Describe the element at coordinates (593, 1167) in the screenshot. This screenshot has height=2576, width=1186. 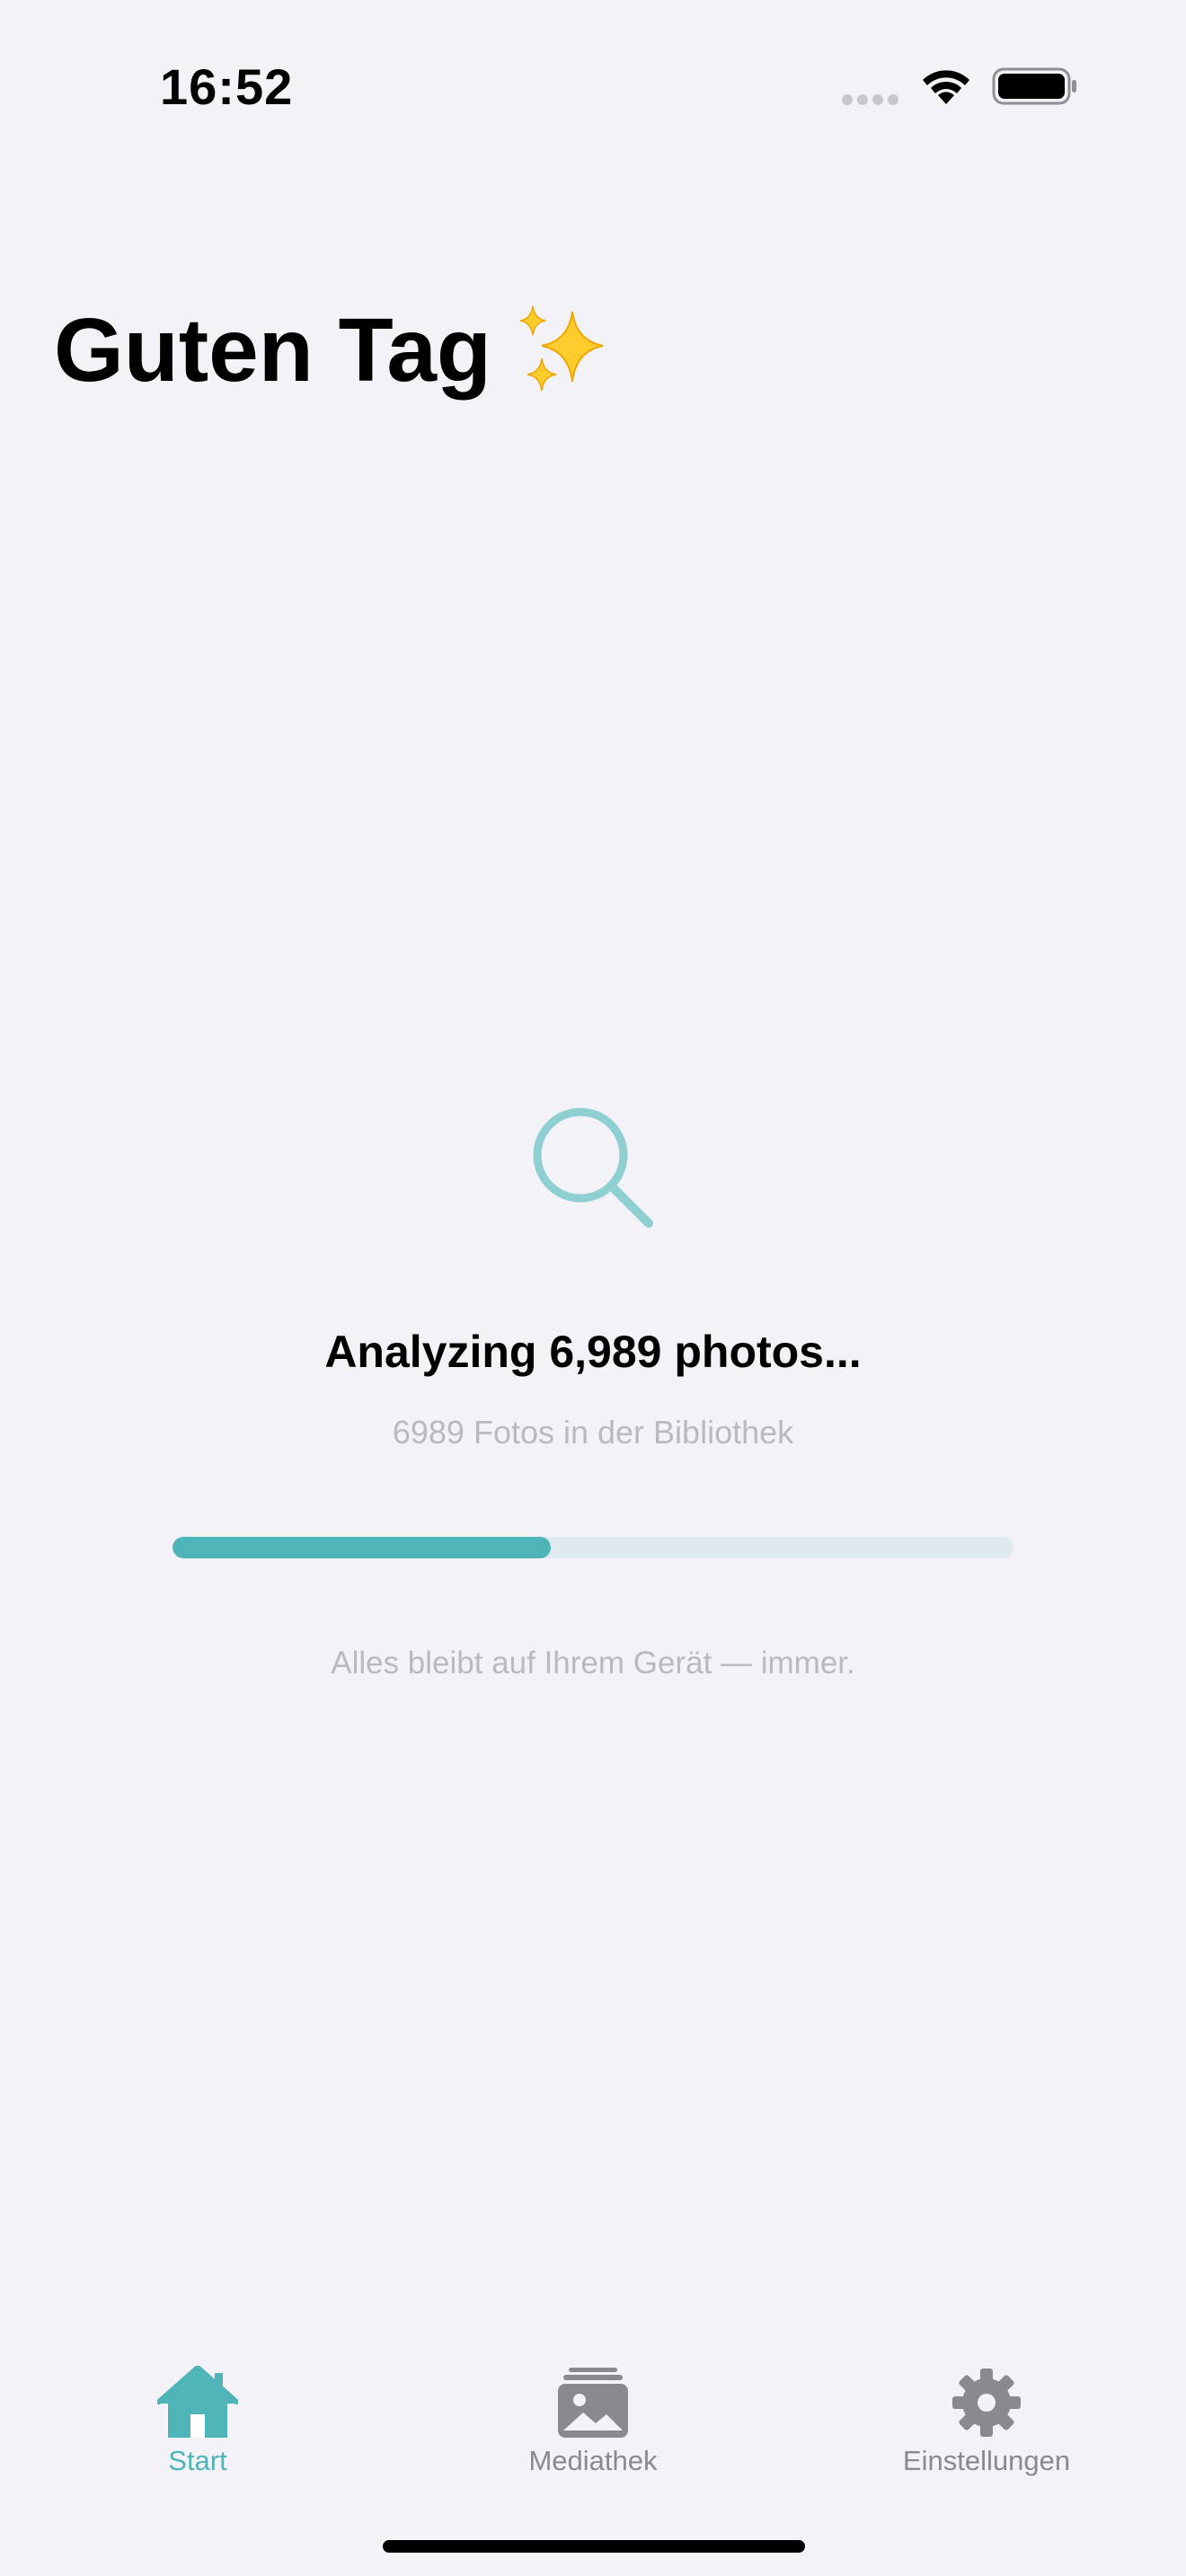
I see `magnifier-icon` at that location.